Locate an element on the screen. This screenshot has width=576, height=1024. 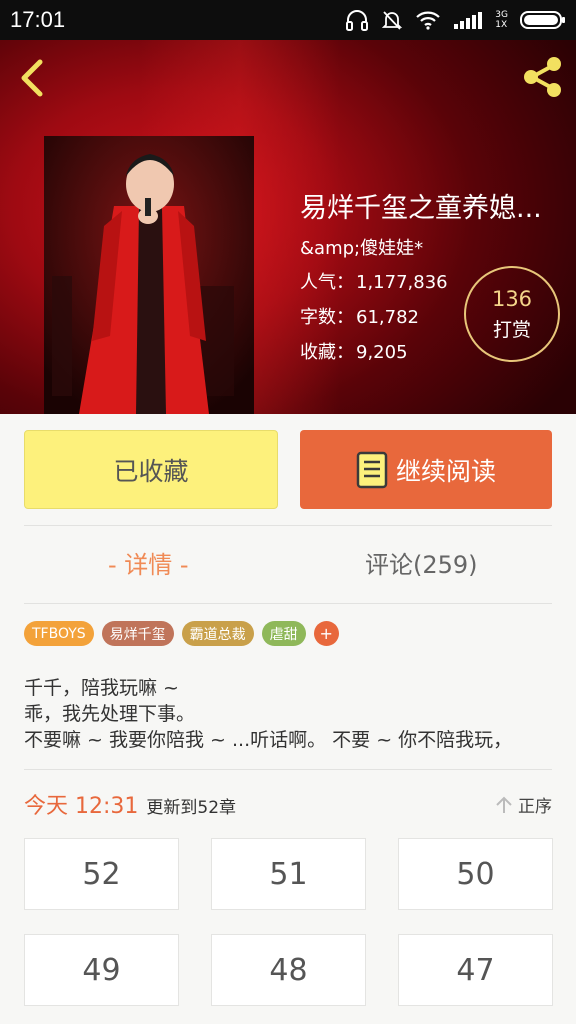
update-time: 今天 12:31 is located at coordinates (81, 806).